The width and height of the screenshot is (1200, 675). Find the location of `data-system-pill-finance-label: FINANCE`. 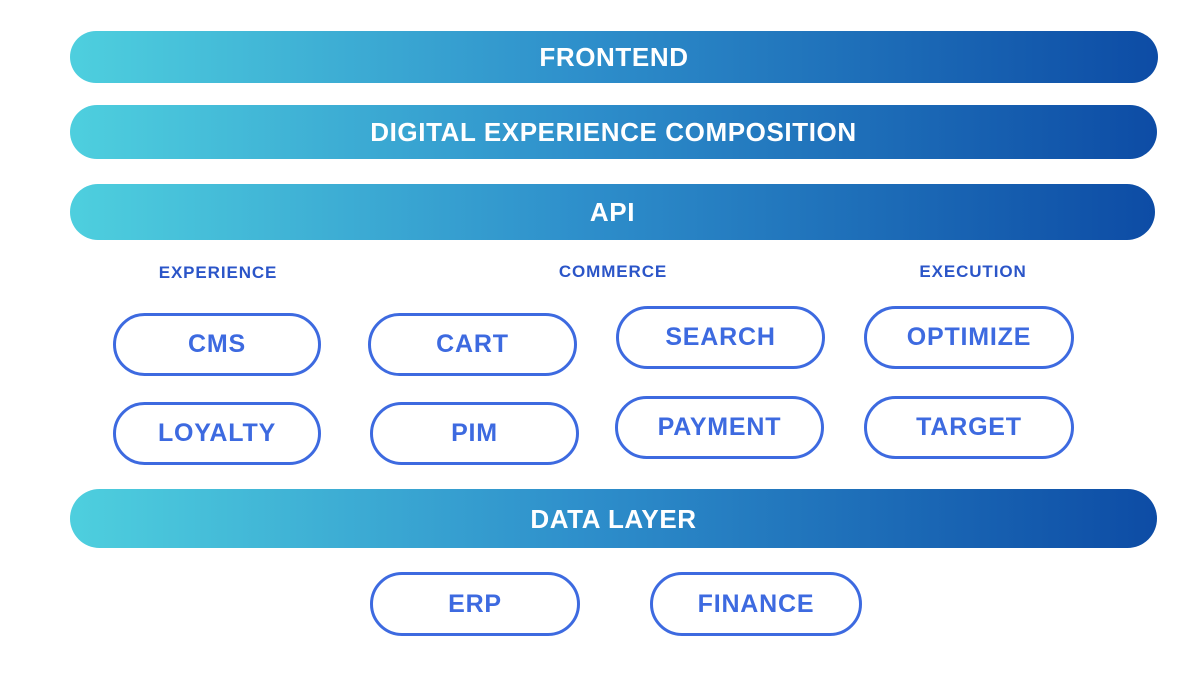

data-system-pill-finance-label: FINANCE is located at coordinates (756, 603).